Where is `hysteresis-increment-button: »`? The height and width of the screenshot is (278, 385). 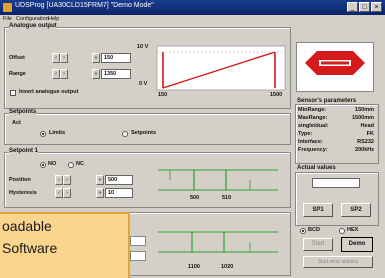 hysteresis-increment-button: » is located at coordinates (100, 193).